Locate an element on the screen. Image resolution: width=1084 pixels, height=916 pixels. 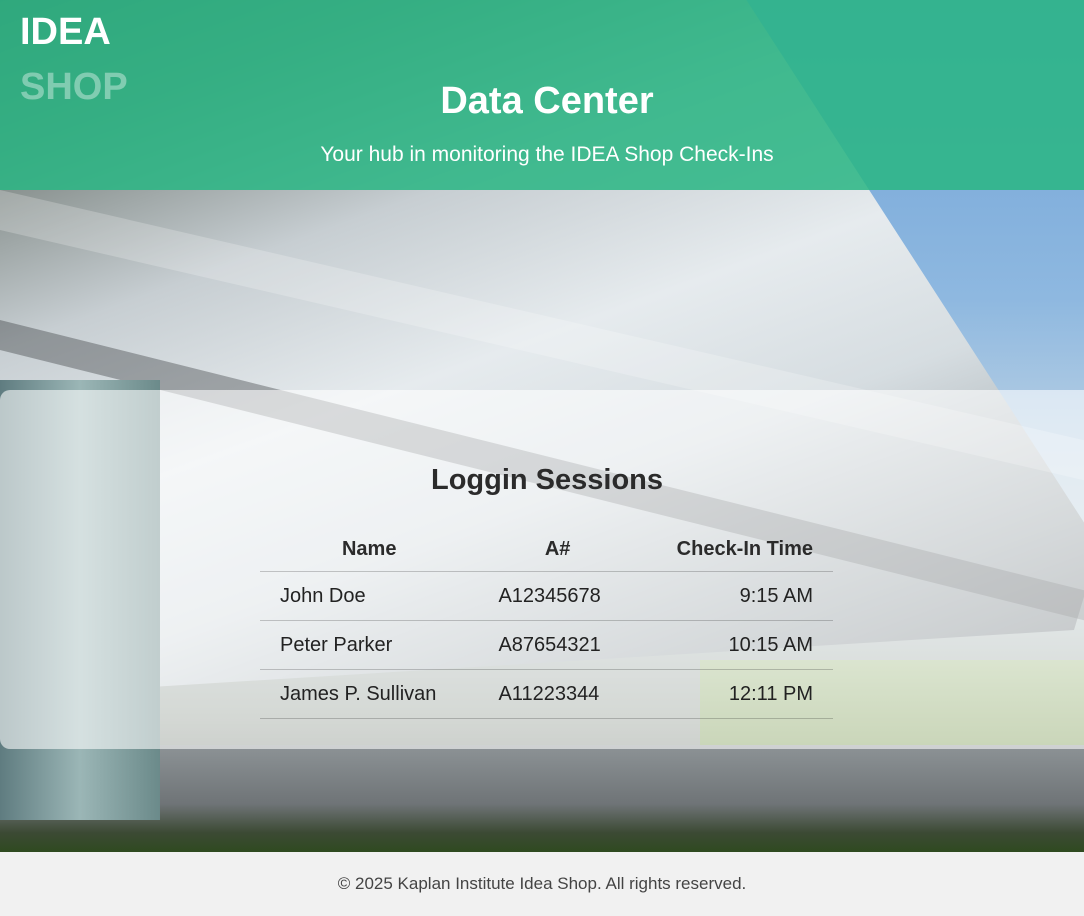
table-row: John Doe A12345678 9:15 AM is located at coordinates (546, 596).